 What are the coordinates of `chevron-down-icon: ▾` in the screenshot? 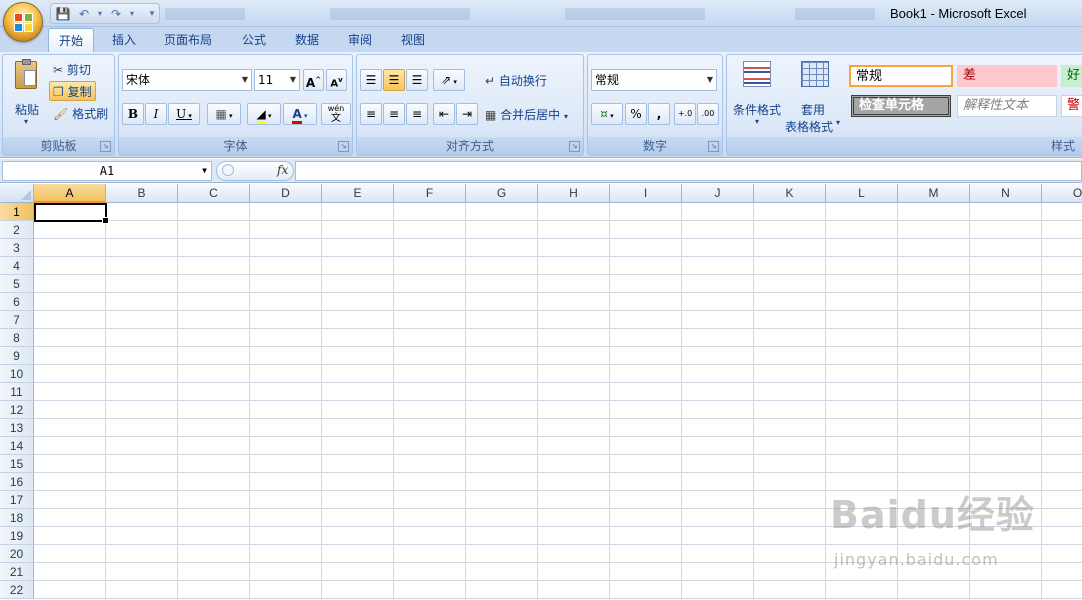 It's located at (454, 82).